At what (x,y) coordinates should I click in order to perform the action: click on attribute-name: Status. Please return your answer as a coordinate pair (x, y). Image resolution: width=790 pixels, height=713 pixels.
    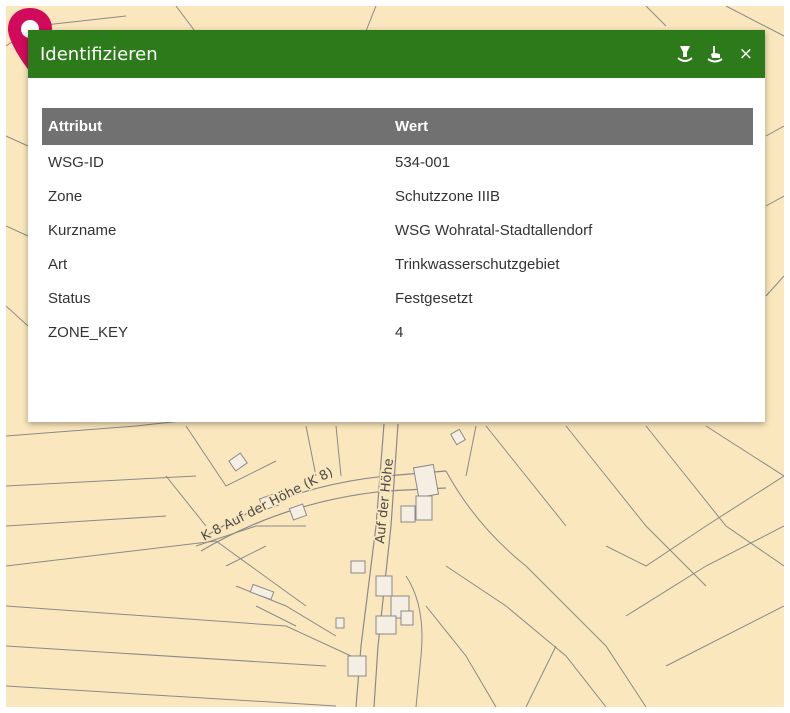
    Looking at the image, I should click on (69, 298).